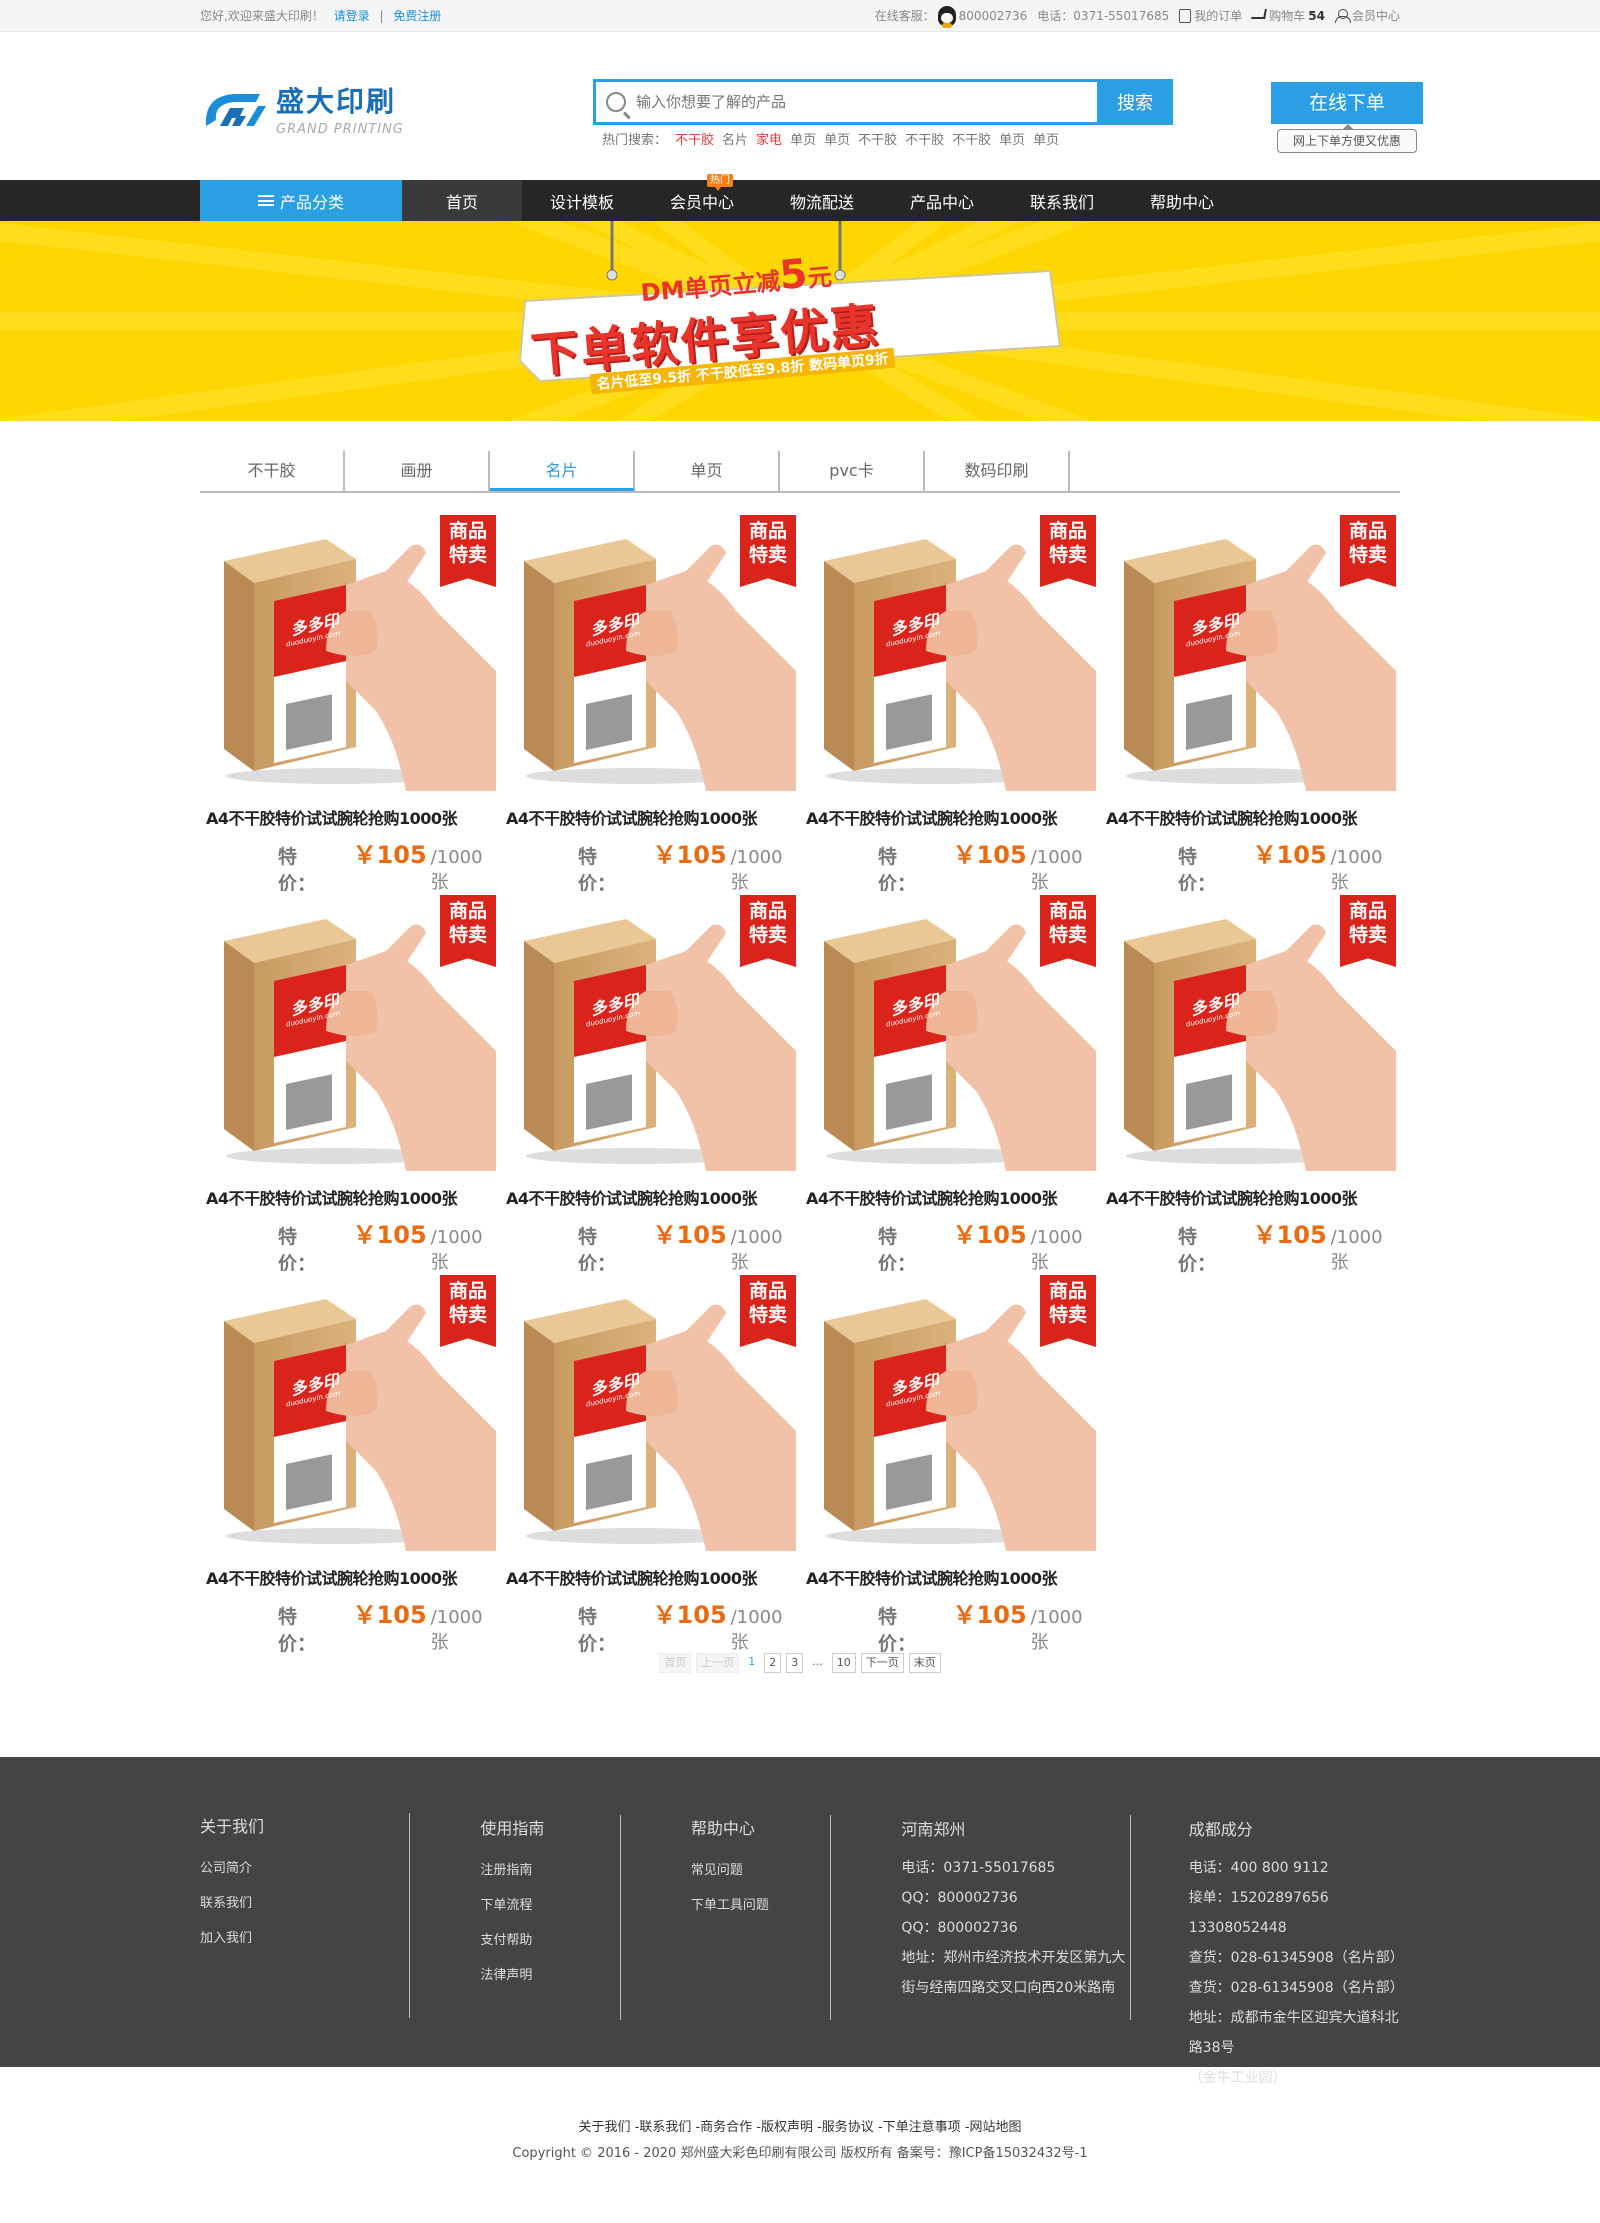 The height and width of the screenshot is (2223, 1600). What do you see at coordinates (302, 108) in the screenshot?
I see `logo: 盛大印刷 GRAND PRINTING` at bounding box center [302, 108].